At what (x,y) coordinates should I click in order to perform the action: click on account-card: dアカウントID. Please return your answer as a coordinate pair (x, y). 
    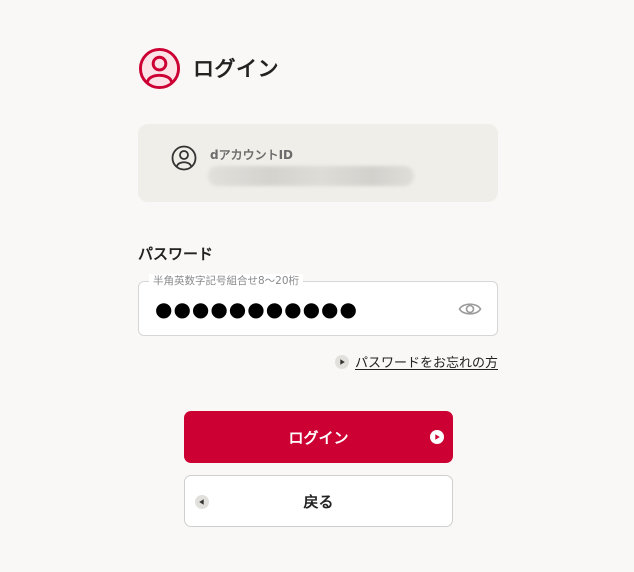
    Looking at the image, I should click on (318, 163).